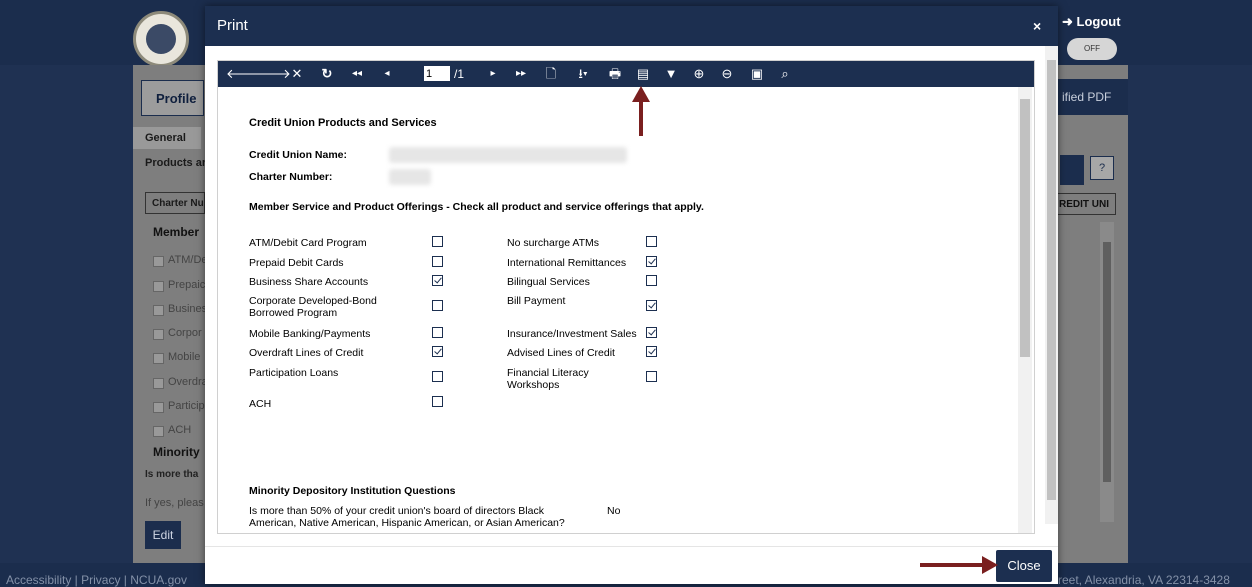 The height and width of the screenshot is (587, 1252). I want to click on last-page-icon: ▸▸, so click(521, 74).